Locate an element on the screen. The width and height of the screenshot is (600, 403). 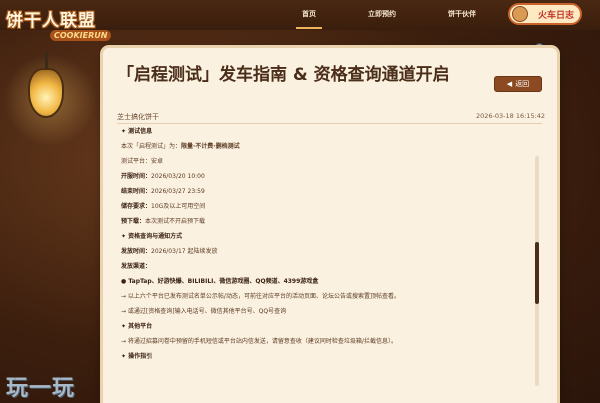
platform-line: 测试平台：安卓 is located at coordinates (142, 160).